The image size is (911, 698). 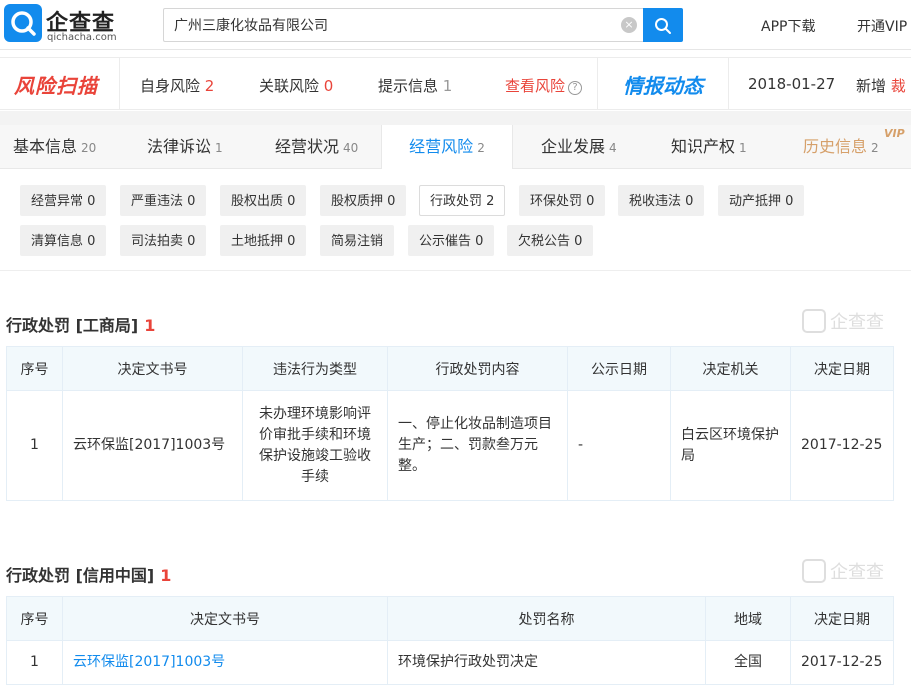 I want to click on tab-label: 企业发展, so click(x=573, y=146).